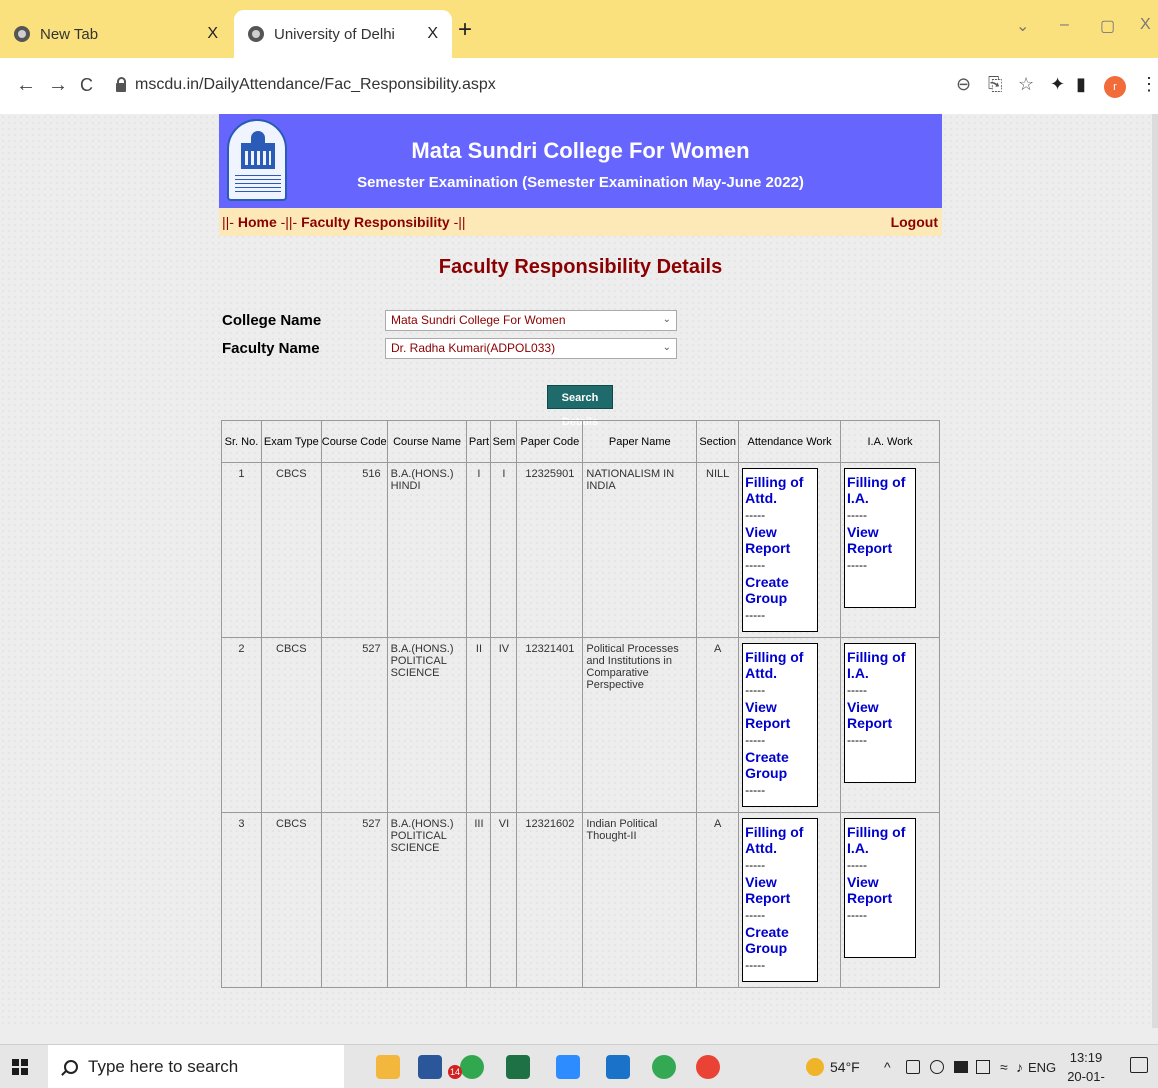  I want to click on new-tab-button: +, so click(465, 30).